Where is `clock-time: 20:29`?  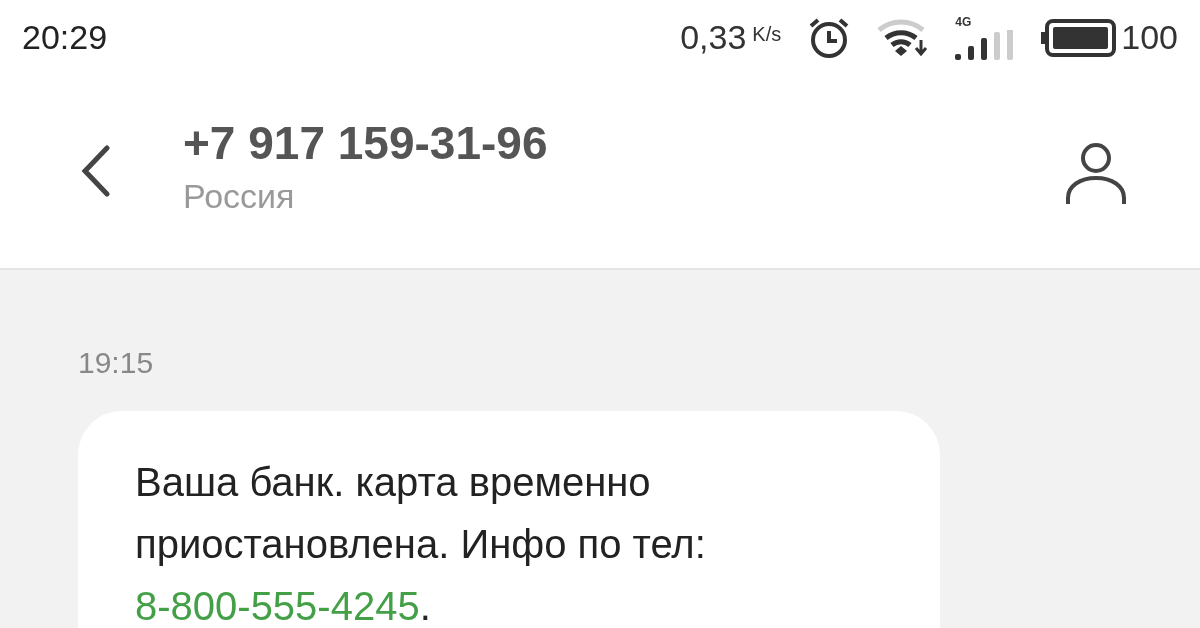 clock-time: 20:29 is located at coordinates (65, 37).